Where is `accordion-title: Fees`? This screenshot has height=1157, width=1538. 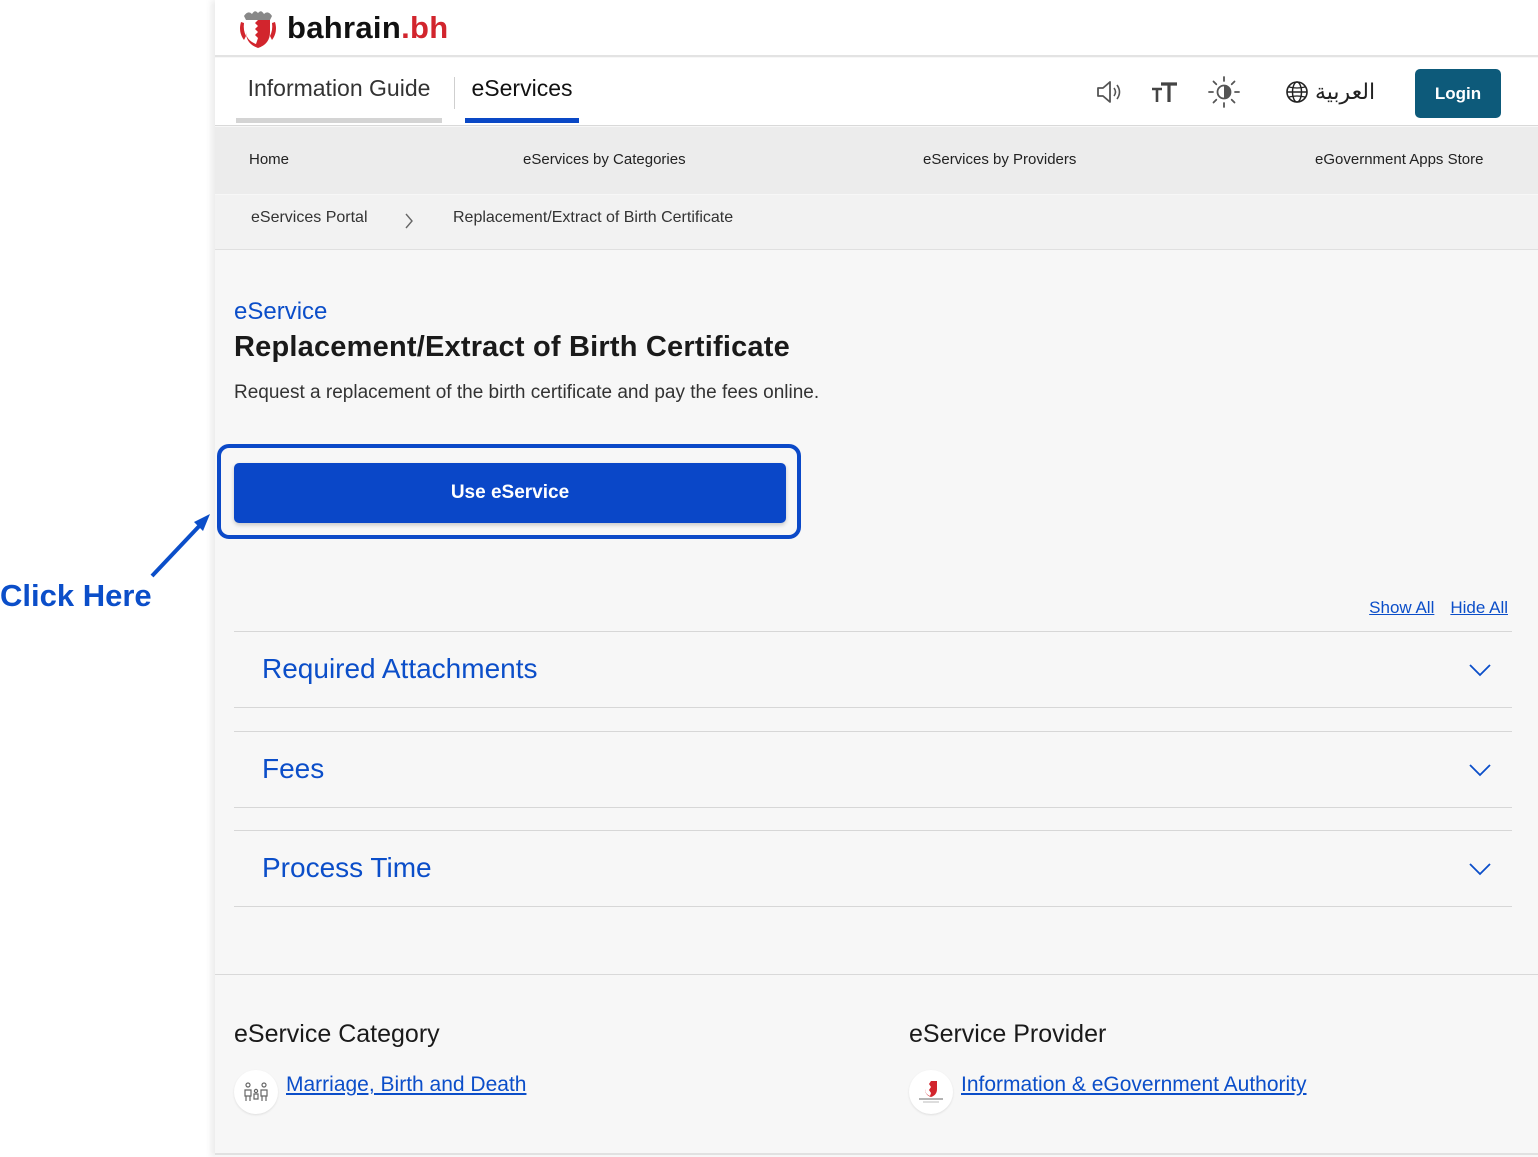 accordion-title: Fees is located at coordinates (293, 768).